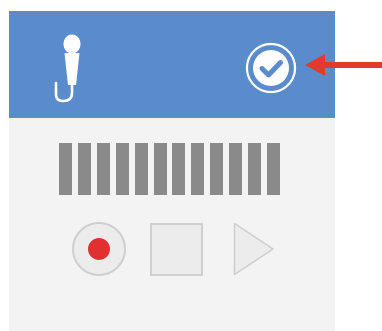 The width and height of the screenshot is (382, 331). I want to click on record-button, so click(99, 249).